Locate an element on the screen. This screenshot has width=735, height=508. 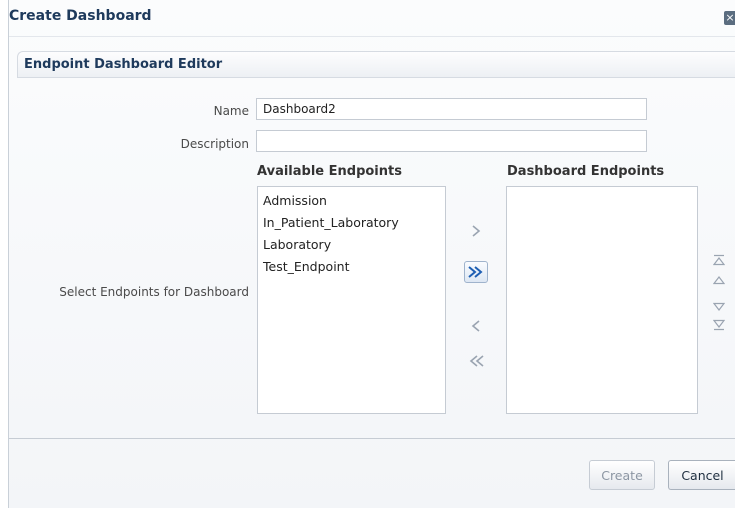
move-all-button is located at coordinates (476, 272).